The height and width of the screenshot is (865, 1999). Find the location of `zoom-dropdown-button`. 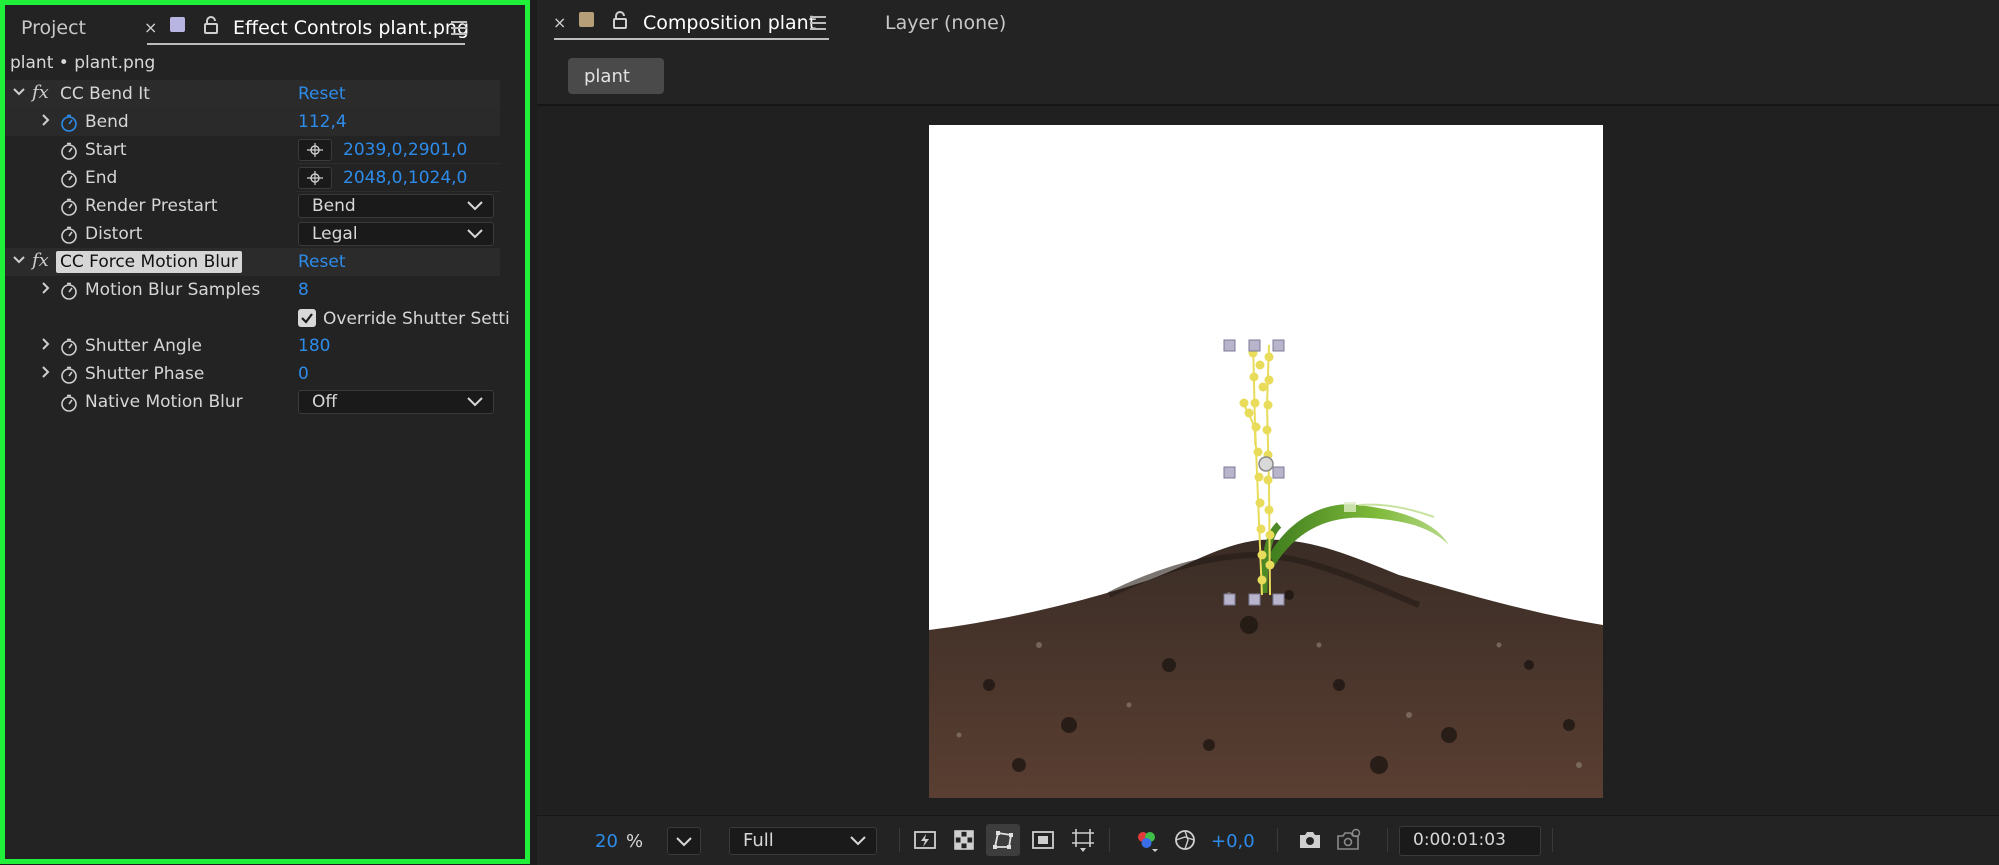

zoom-dropdown-button is located at coordinates (684, 841).